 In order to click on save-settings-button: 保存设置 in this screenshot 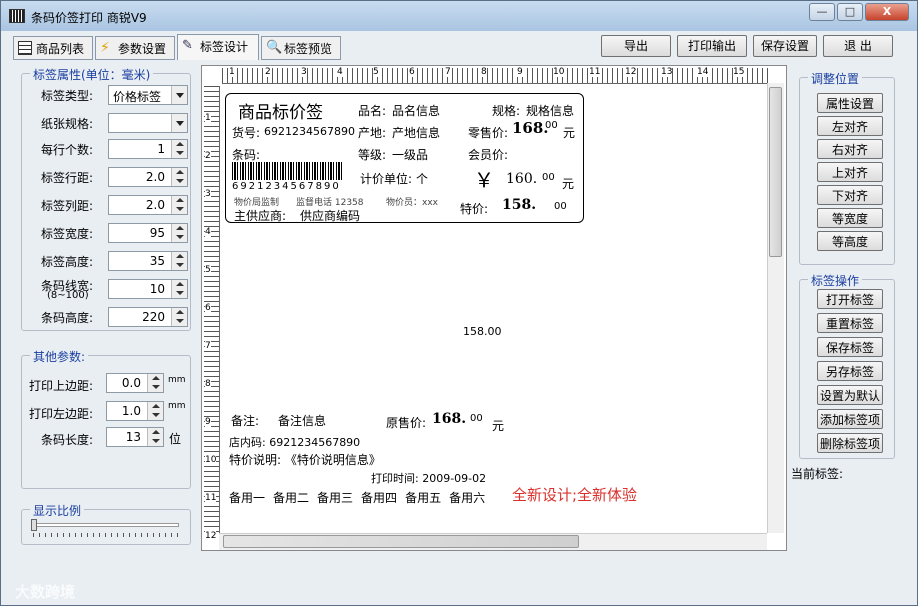, I will do `click(785, 46)`.